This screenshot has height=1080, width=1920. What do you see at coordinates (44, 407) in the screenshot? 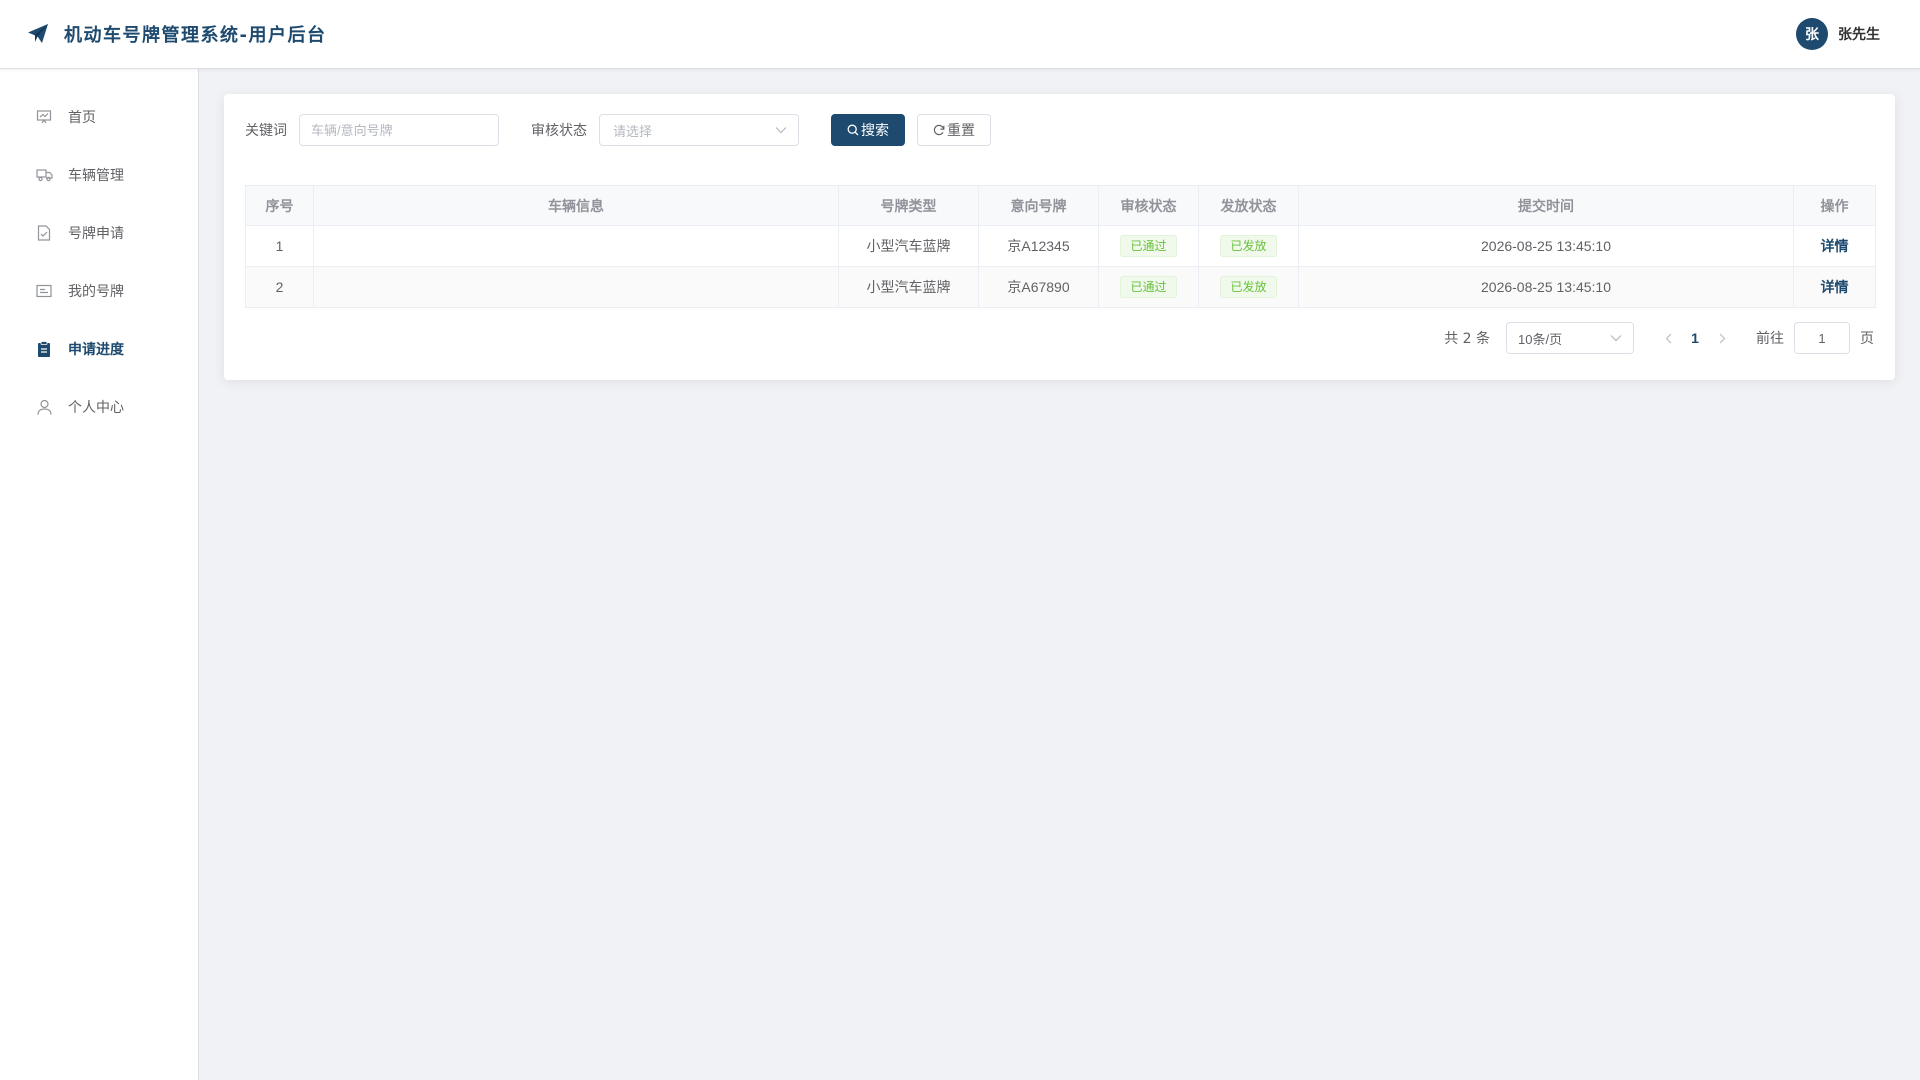
I see `user-icon` at bounding box center [44, 407].